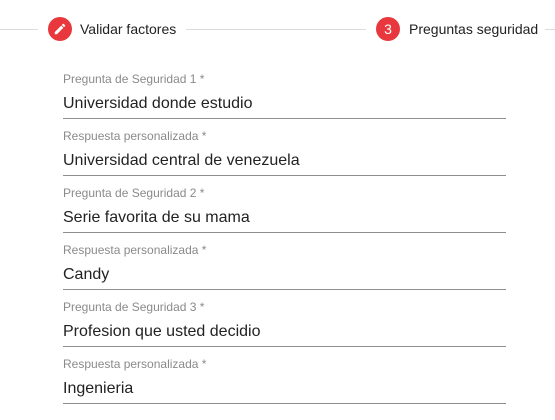 This screenshot has height=420, width=555. I want to click on security-question-1-label: Pregunta de Seguridad 1 *, so click(134, 79).